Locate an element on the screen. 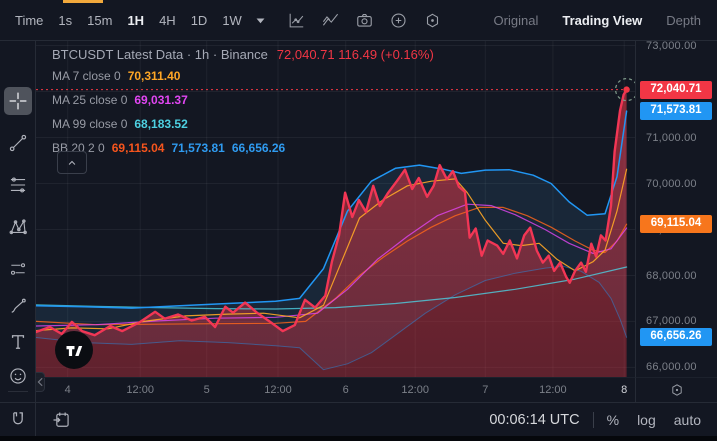 The width and height of the screenshot is (717, 441). scale-buttons: % log auto is located at coordinates (662, 420).